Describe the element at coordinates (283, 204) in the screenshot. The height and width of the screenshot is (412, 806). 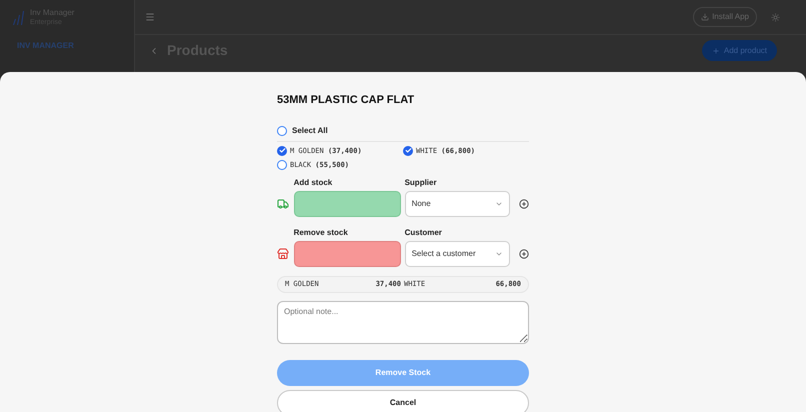
I see `truck-icon` at that location.